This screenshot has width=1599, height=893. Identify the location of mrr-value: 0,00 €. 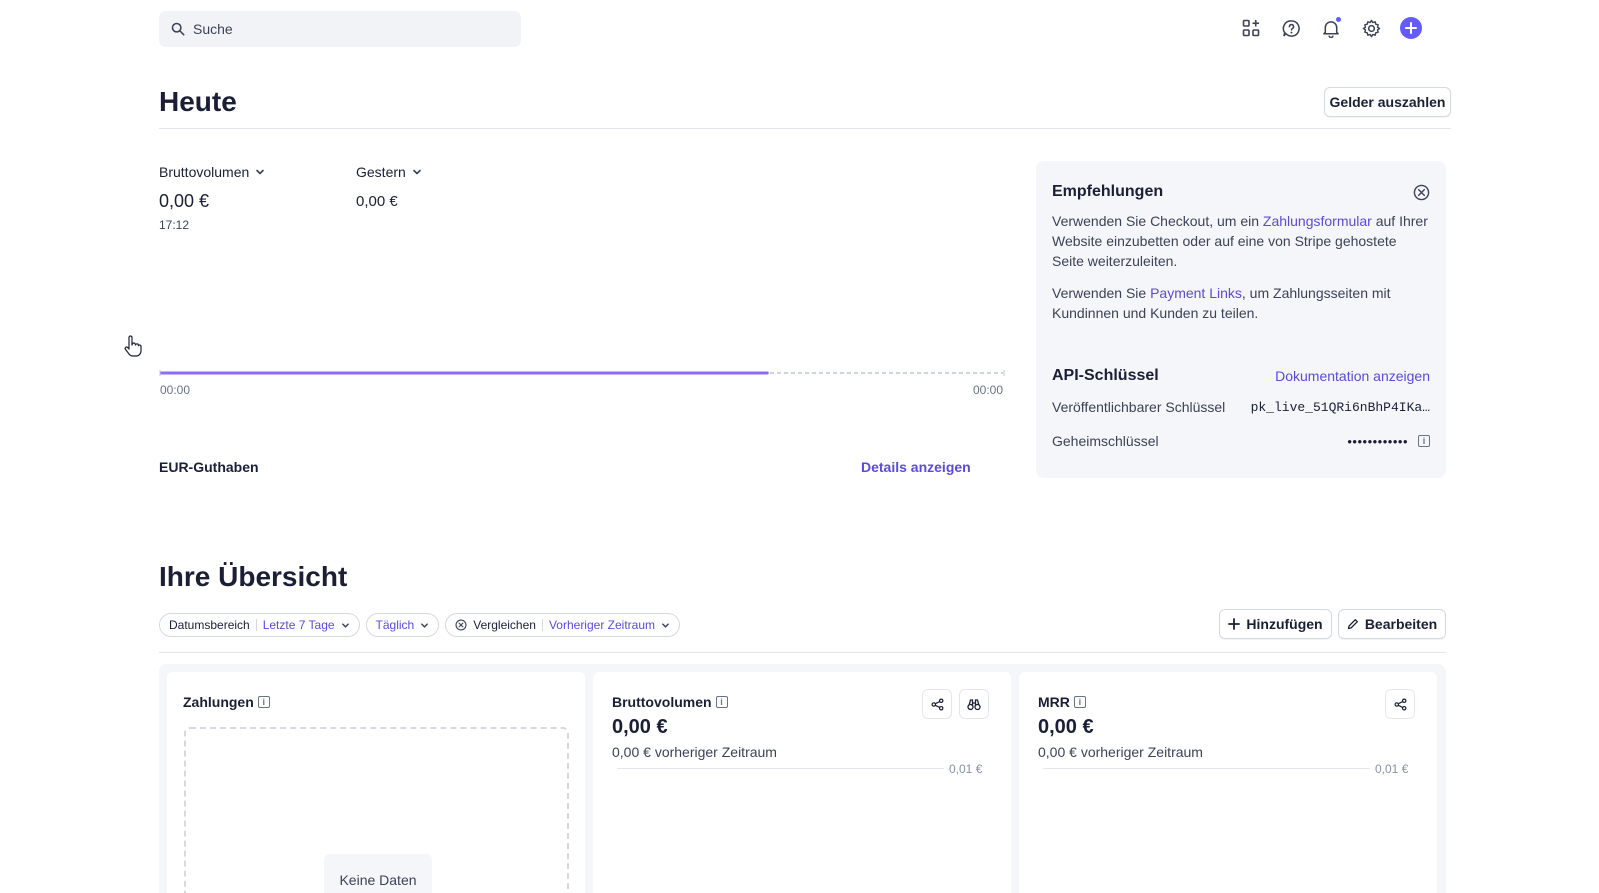
(1066, 727).